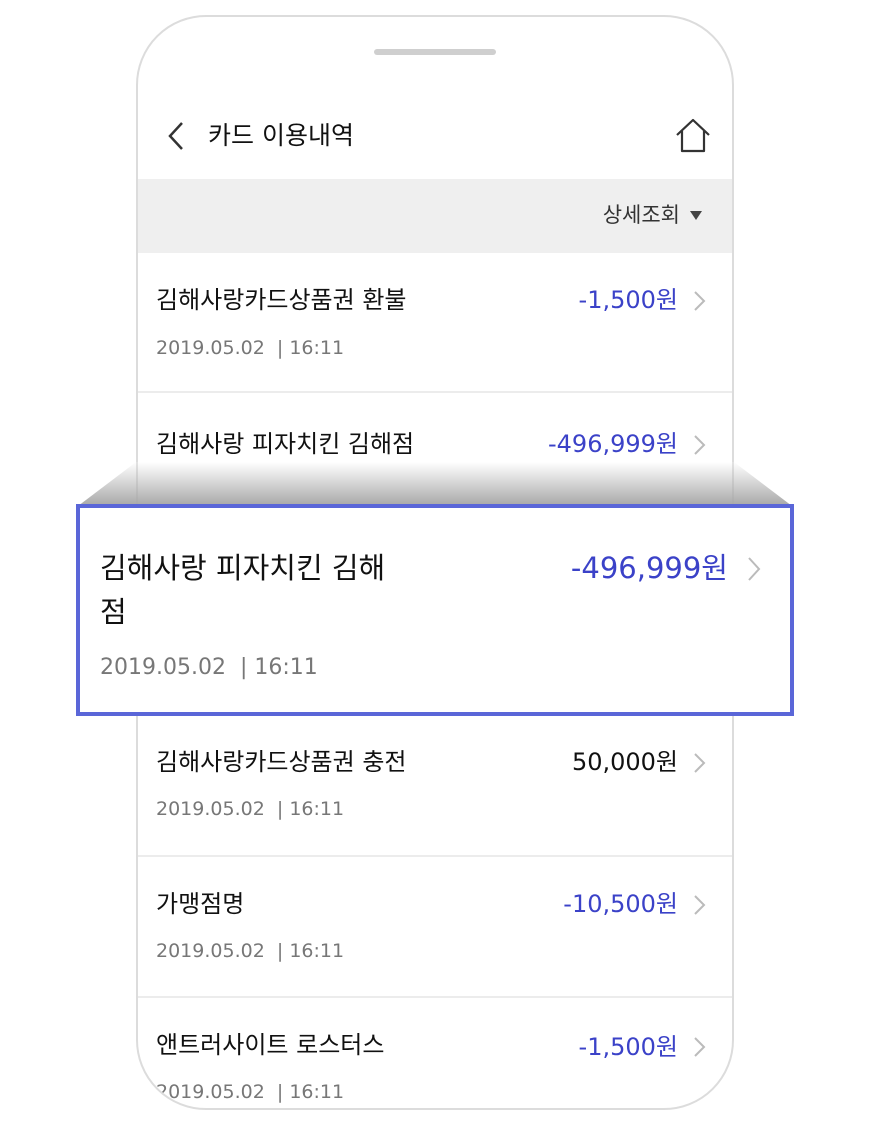 Image resolution: width=870 pixels, height=1125 pixels. Describe the element at coordinates (281, 762) in the screenshot. I see `merchant-name: 김해사랑카드상품권 충전` at that location.